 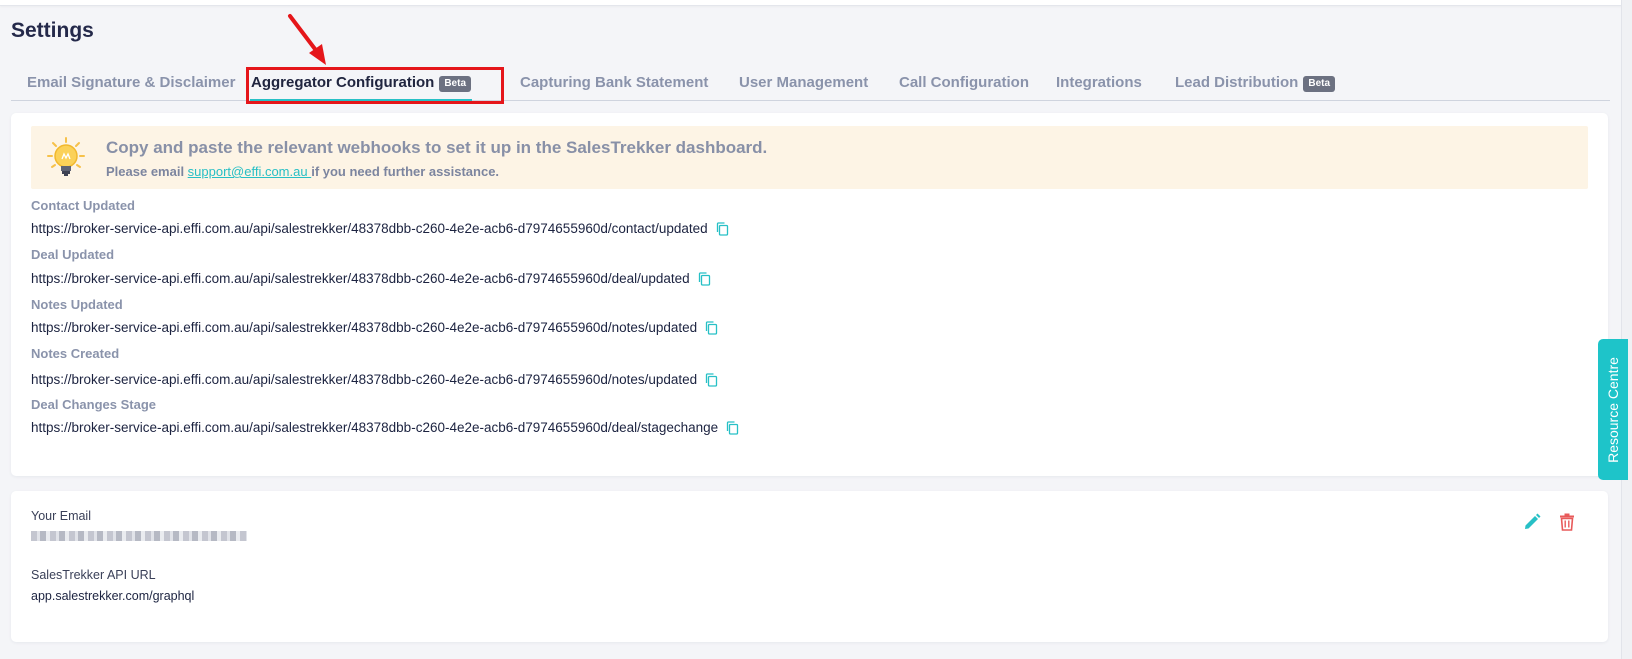 I want to click on resource-centre-label: Resource Centre, so click(x=1613, y=409).